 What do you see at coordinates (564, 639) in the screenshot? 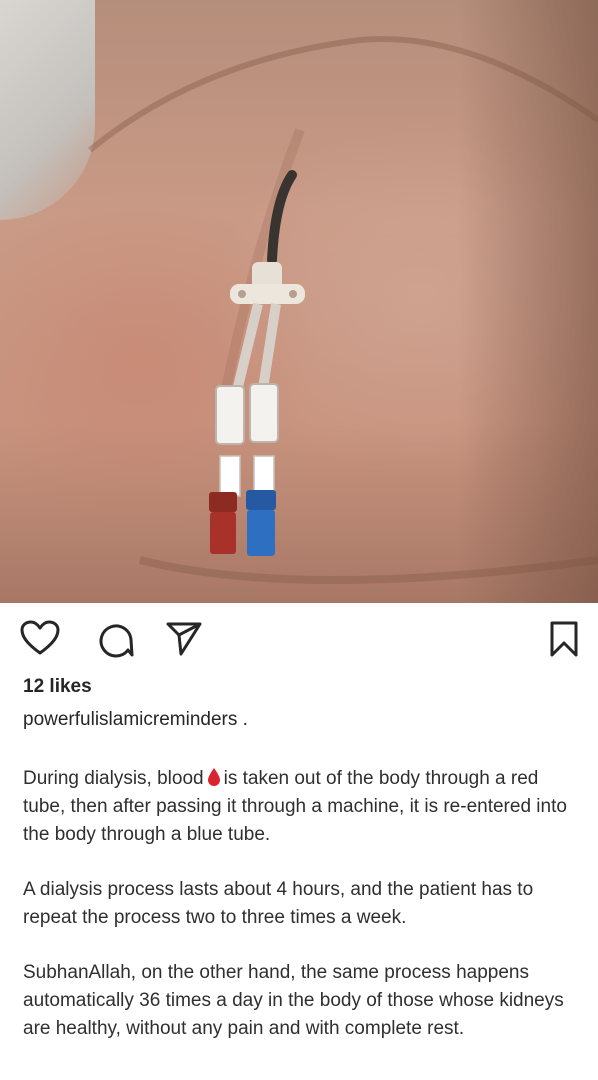
I see `bookmark-icon` at bounding box center [564, 639].